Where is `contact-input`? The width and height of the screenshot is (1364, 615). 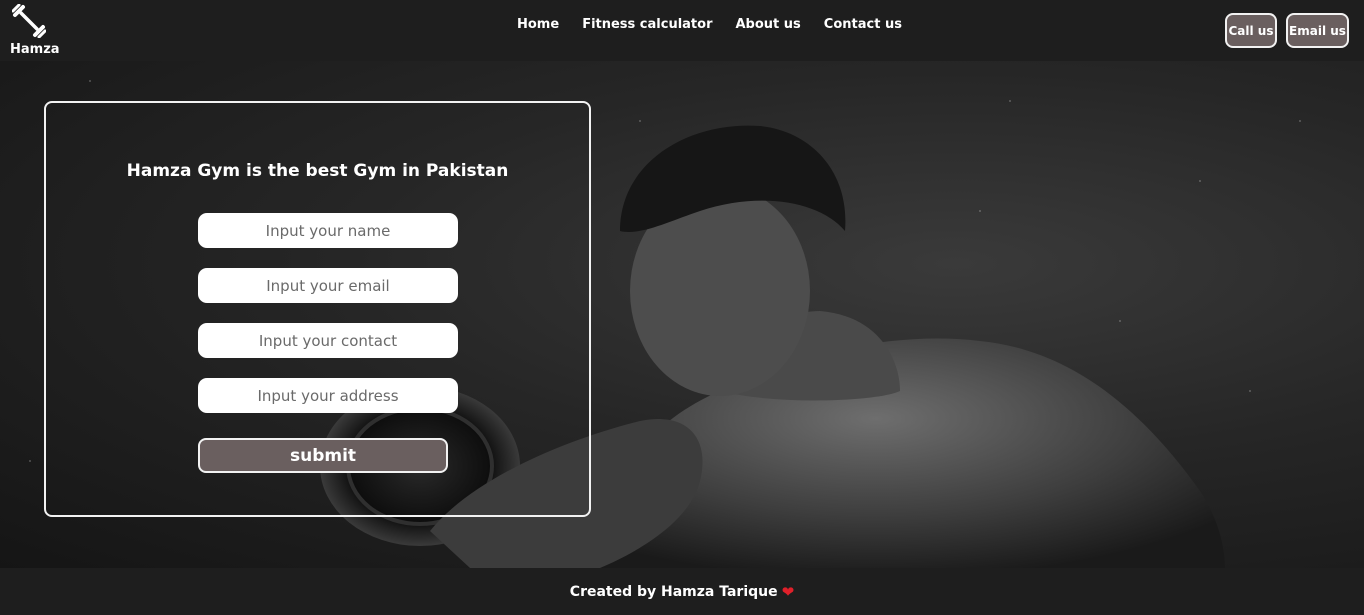 contact-input is located at coordinates (328, 340).